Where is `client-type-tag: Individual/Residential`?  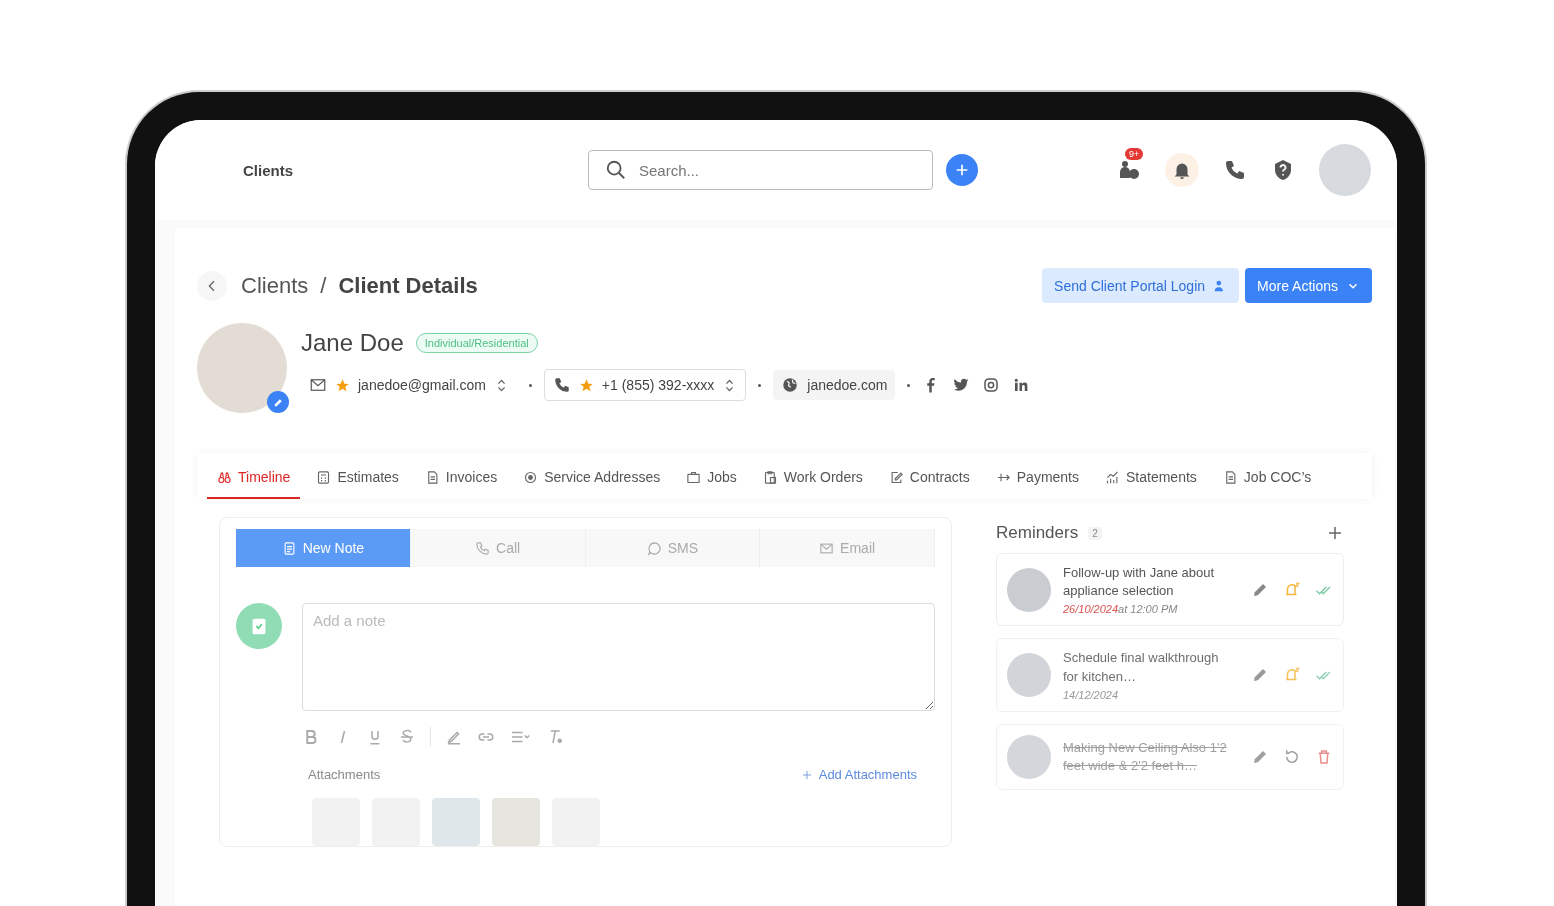 client-type-tag: Individual/Residential is located at coordinates (476, 343).